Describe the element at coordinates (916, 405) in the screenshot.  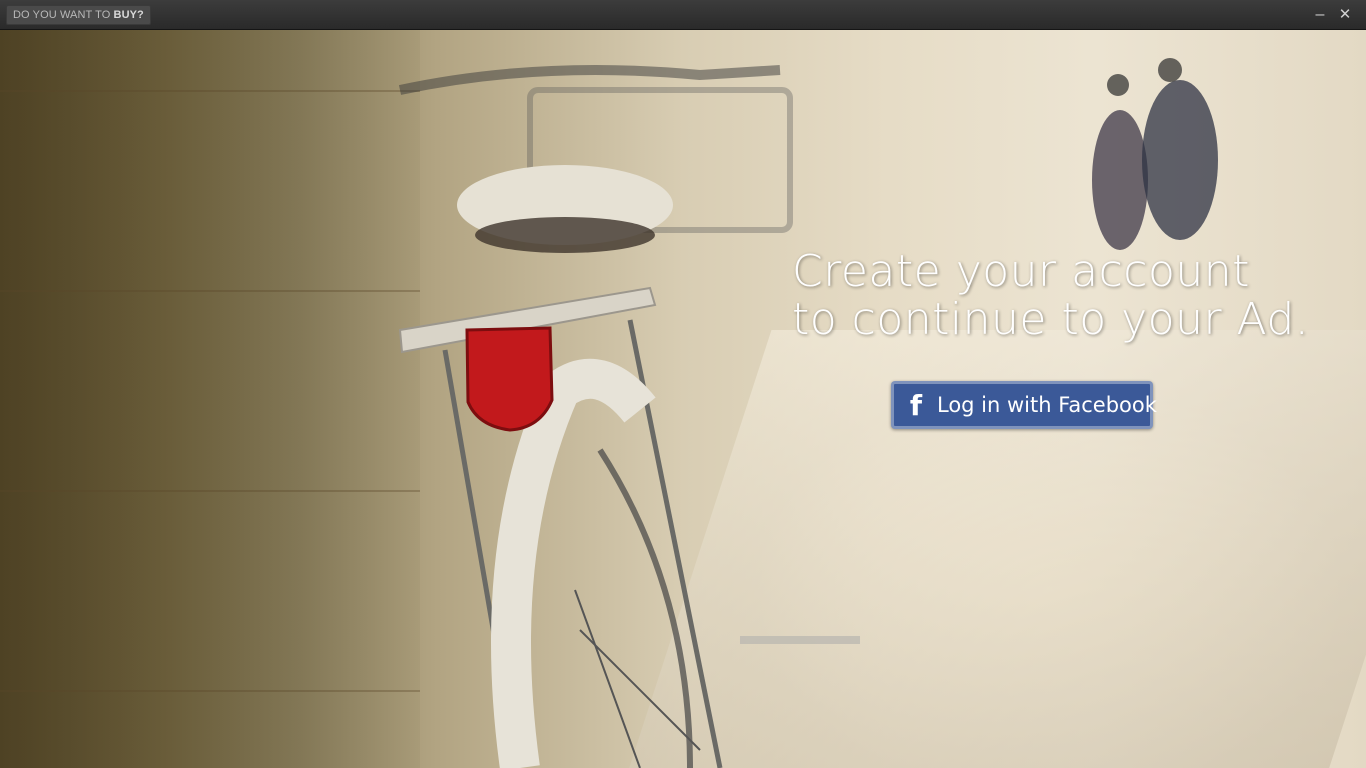
I see `facebook-icon: f` at that location.